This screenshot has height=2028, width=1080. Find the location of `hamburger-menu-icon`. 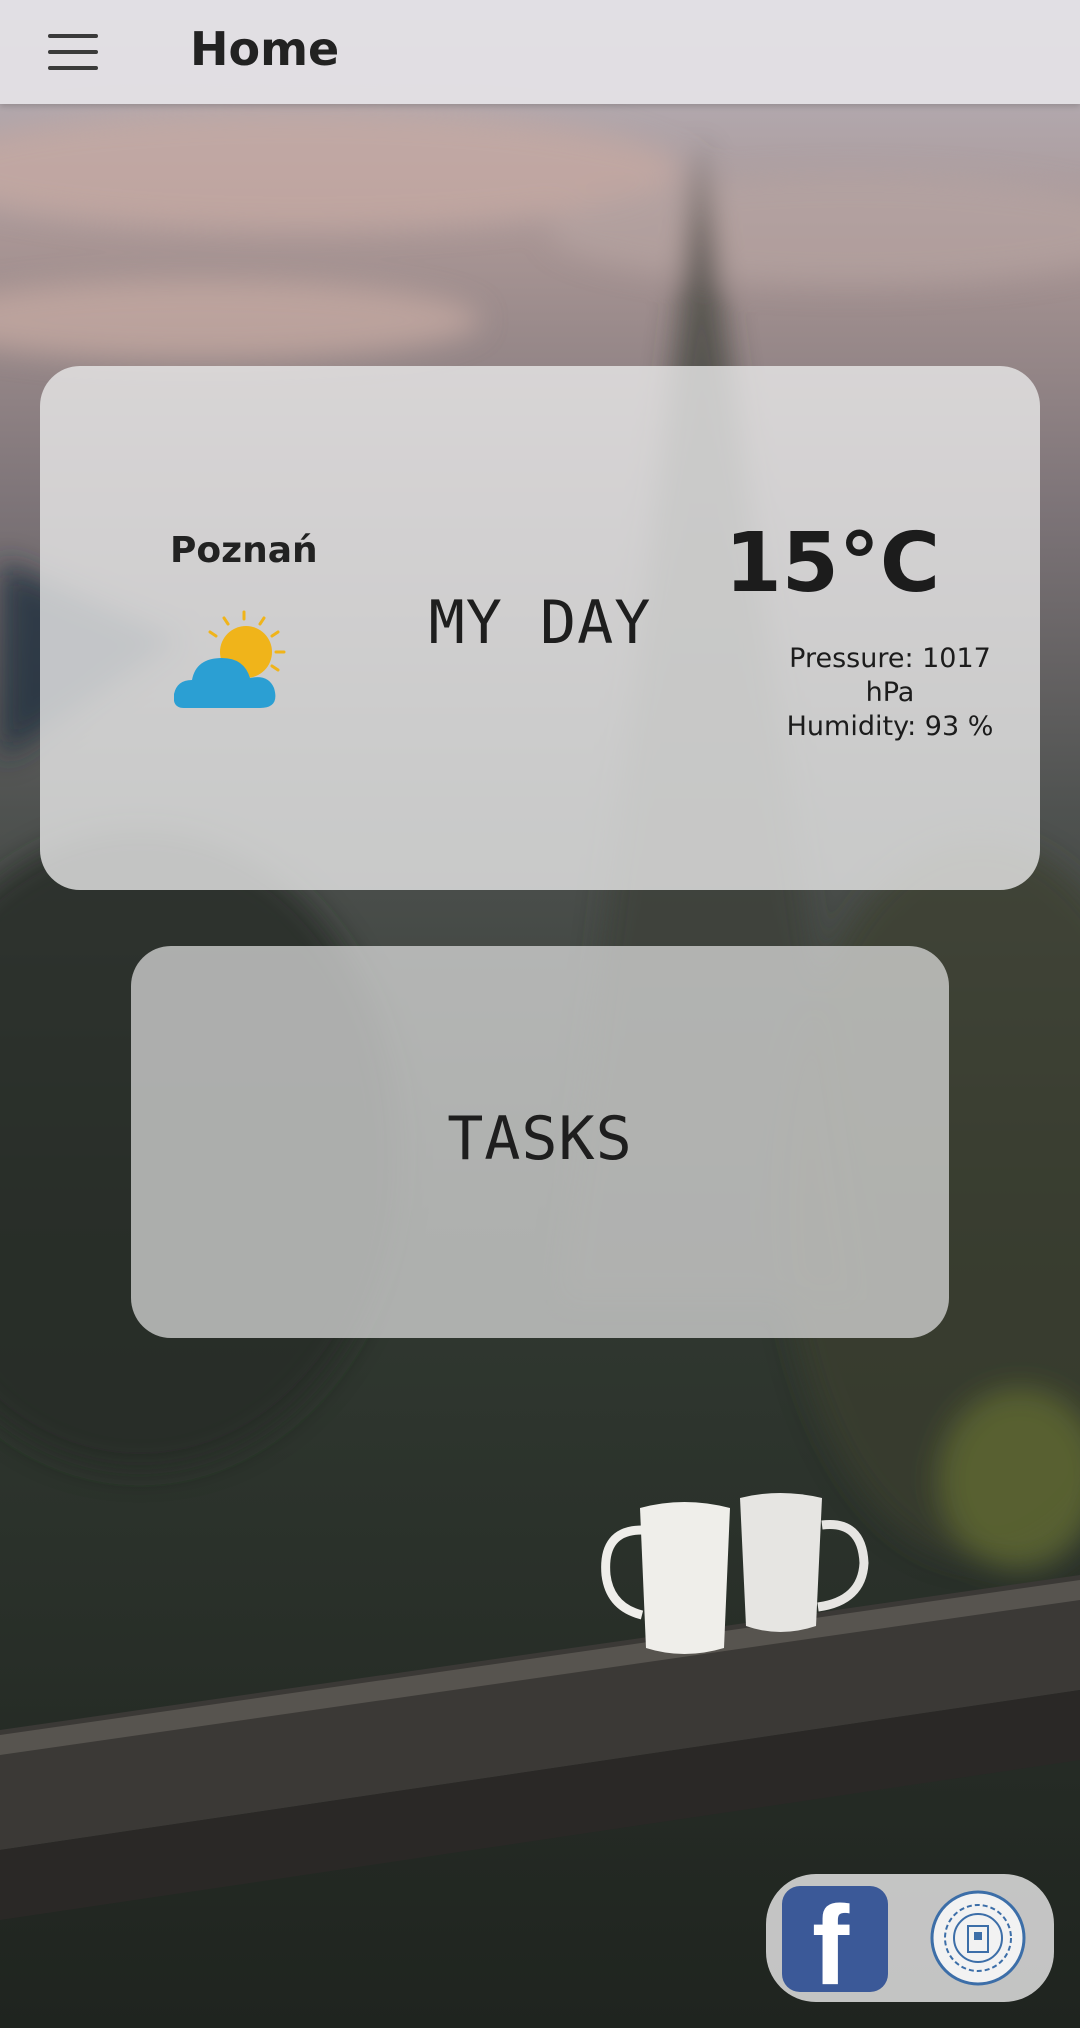

hamburger-menu-icon is located at coordinates (73, 52).